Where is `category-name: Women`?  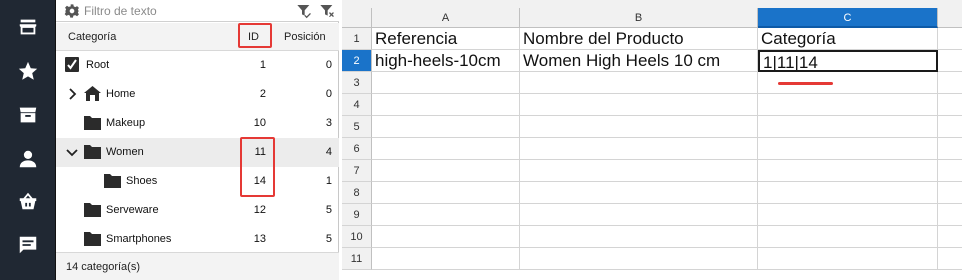 category-name: Women is located at coordinates (125, 152).